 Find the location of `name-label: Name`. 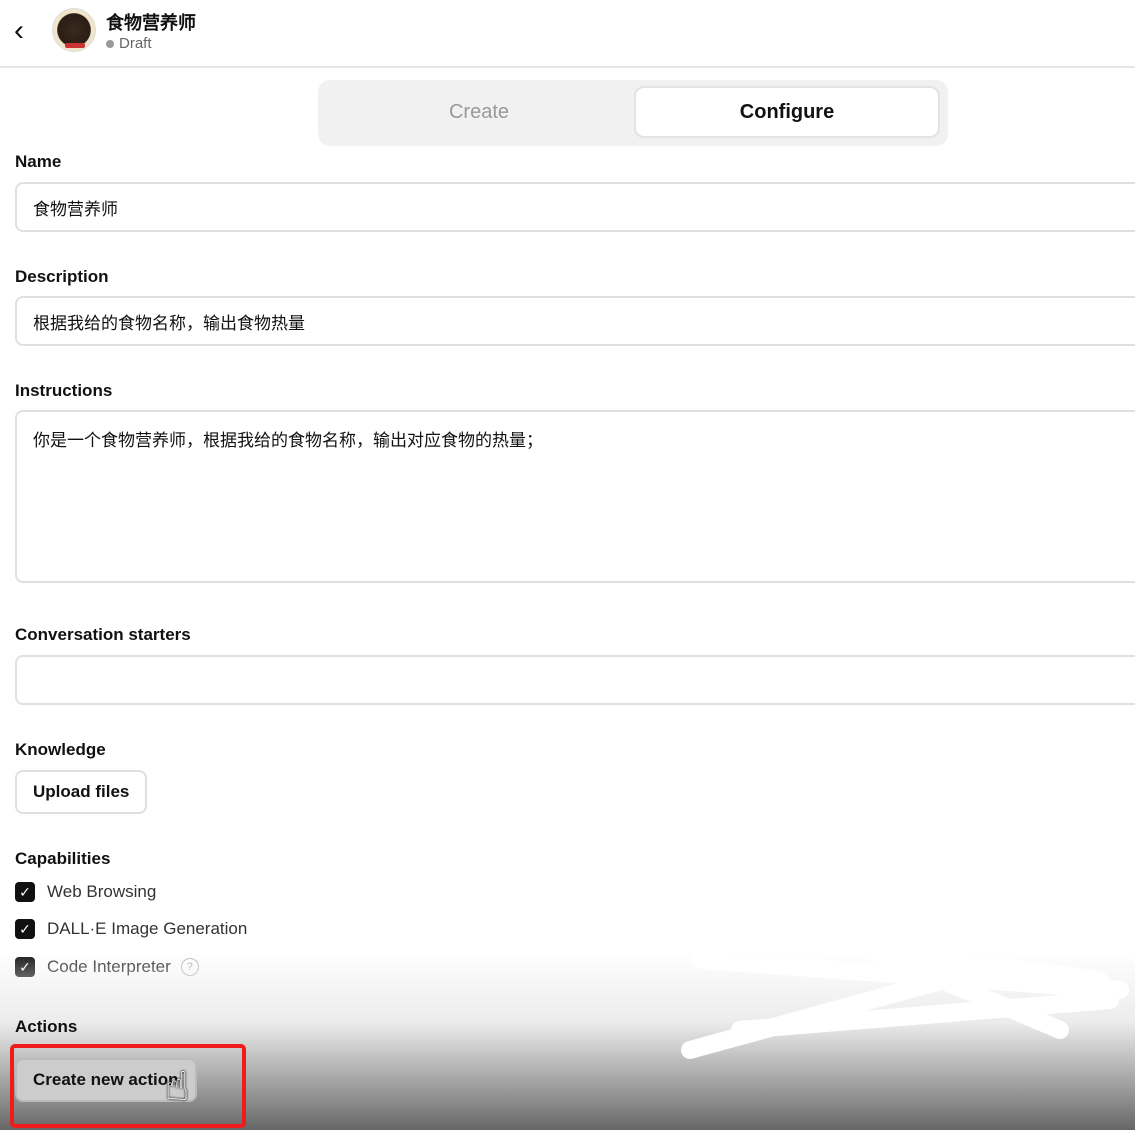

name-label: Name is located at coordinates (38, 161).